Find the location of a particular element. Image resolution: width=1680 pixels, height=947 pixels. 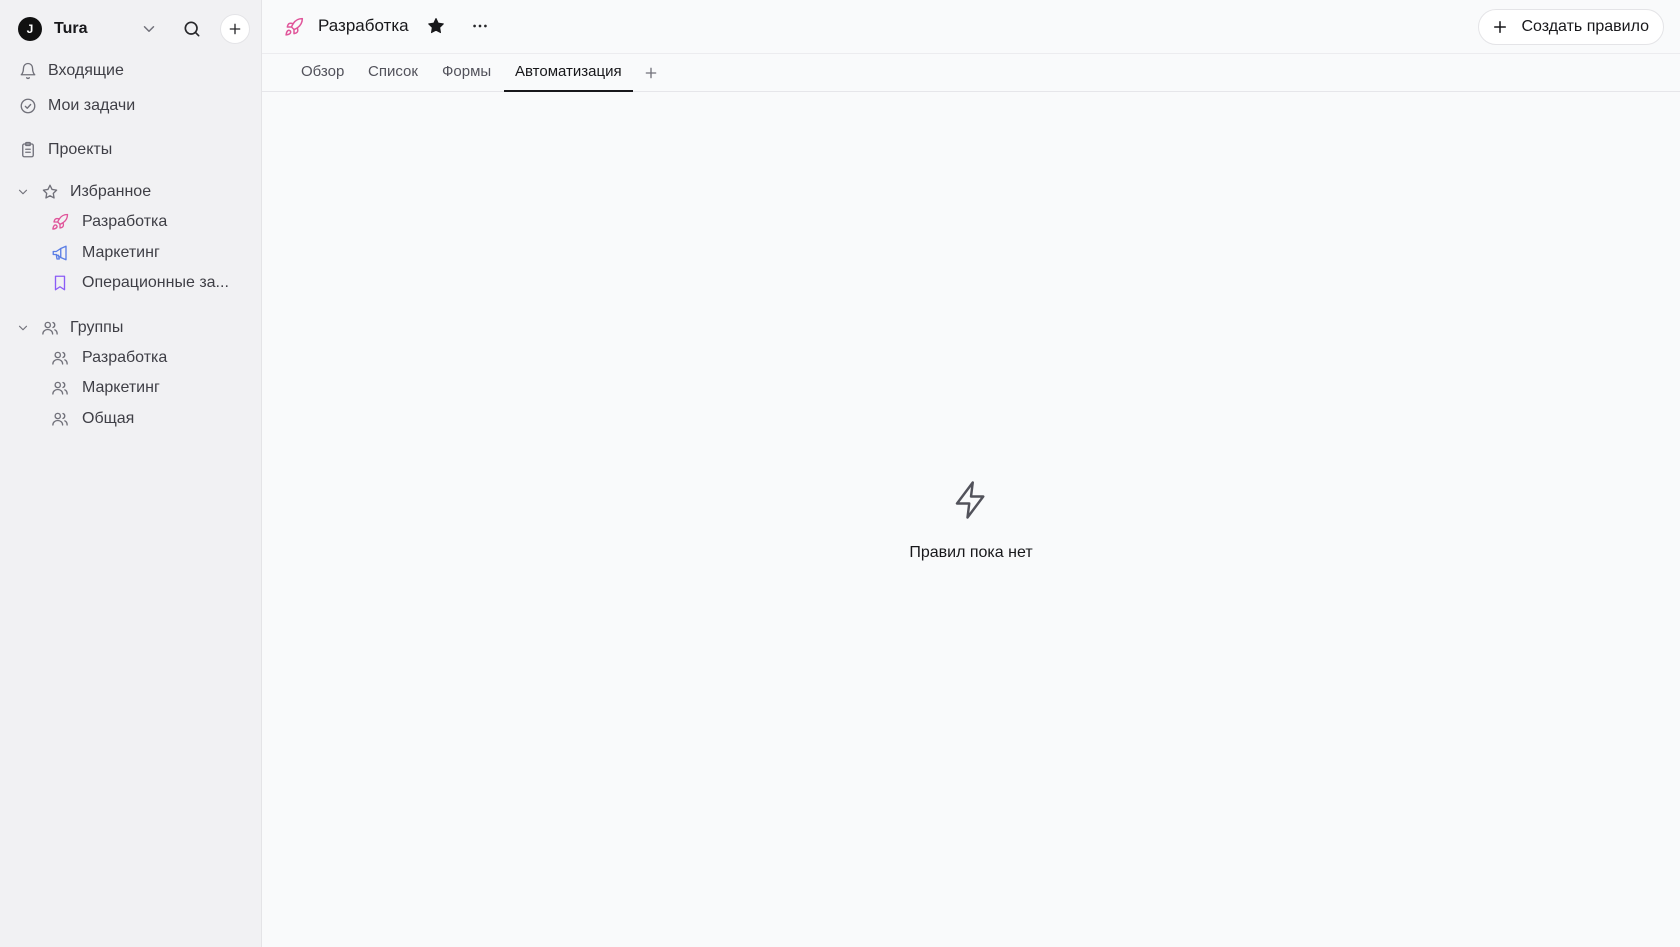

sidebar-item-fav-development: Разработка is located at coordinates (108, 222).